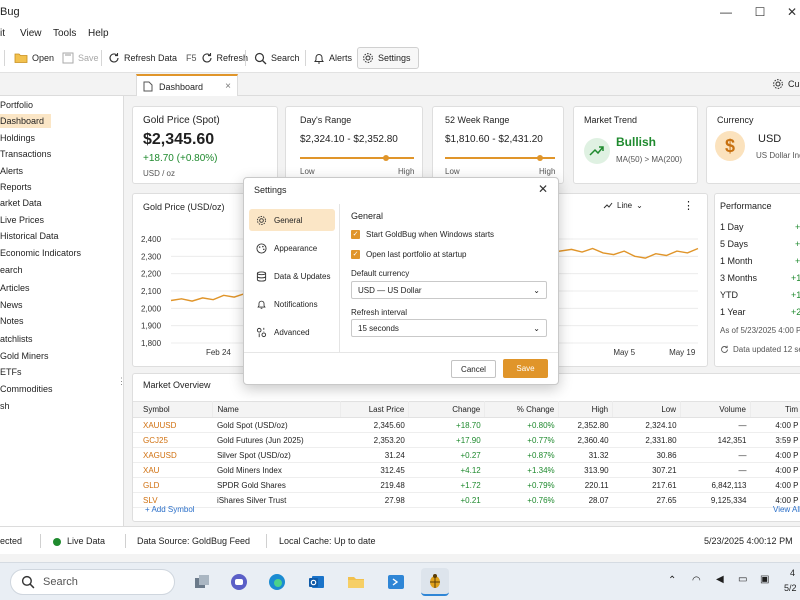 The image size is (800, 600). I want to click on refresh-interval-select: 15 seconds ⌄, so click(449, 328).